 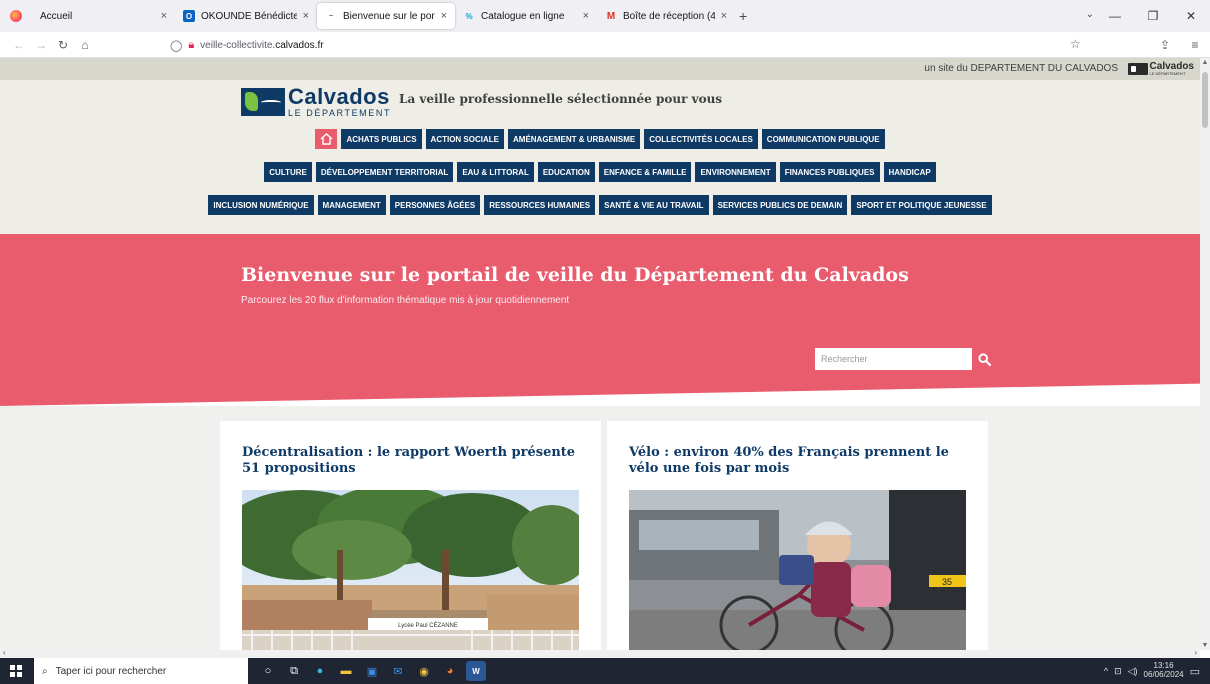 I want to click on clock: 13:16 06/06/2024, so click(x=1164, y=670).